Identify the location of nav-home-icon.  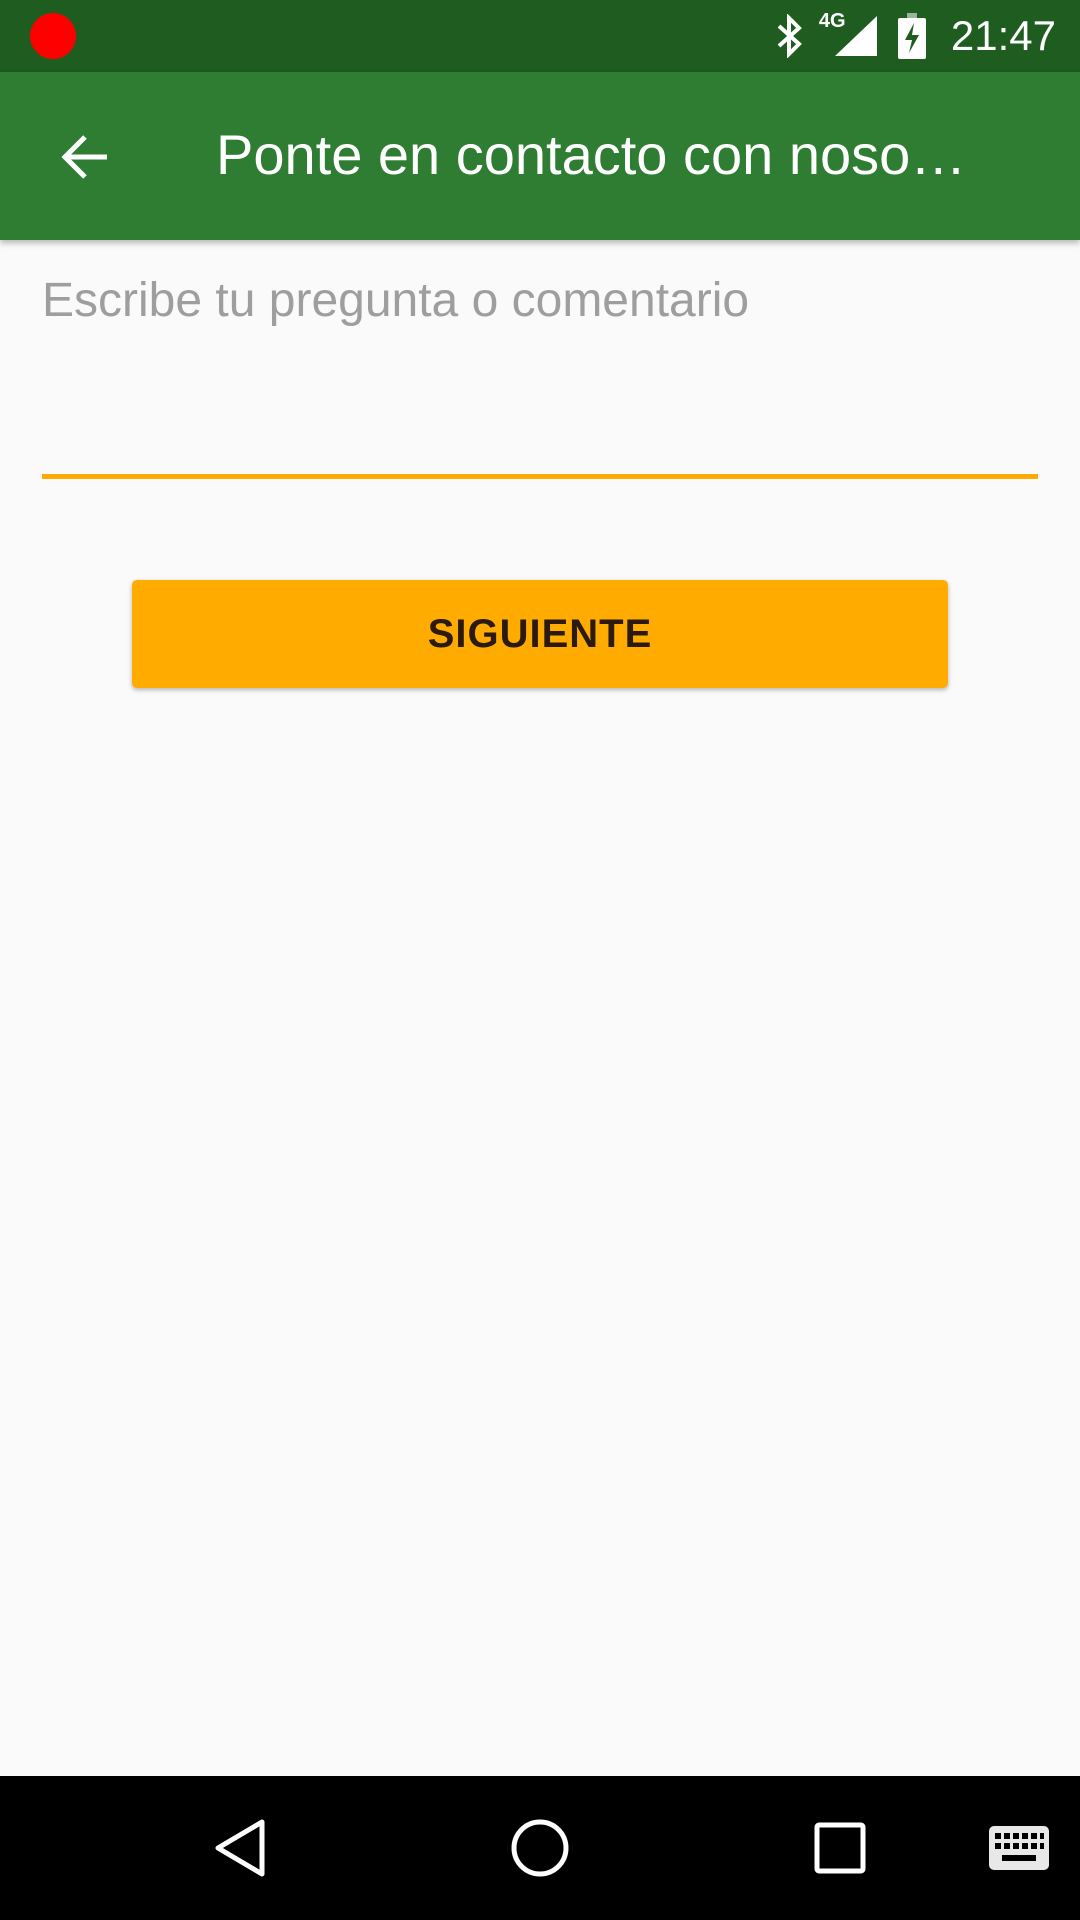
(540, 1848).